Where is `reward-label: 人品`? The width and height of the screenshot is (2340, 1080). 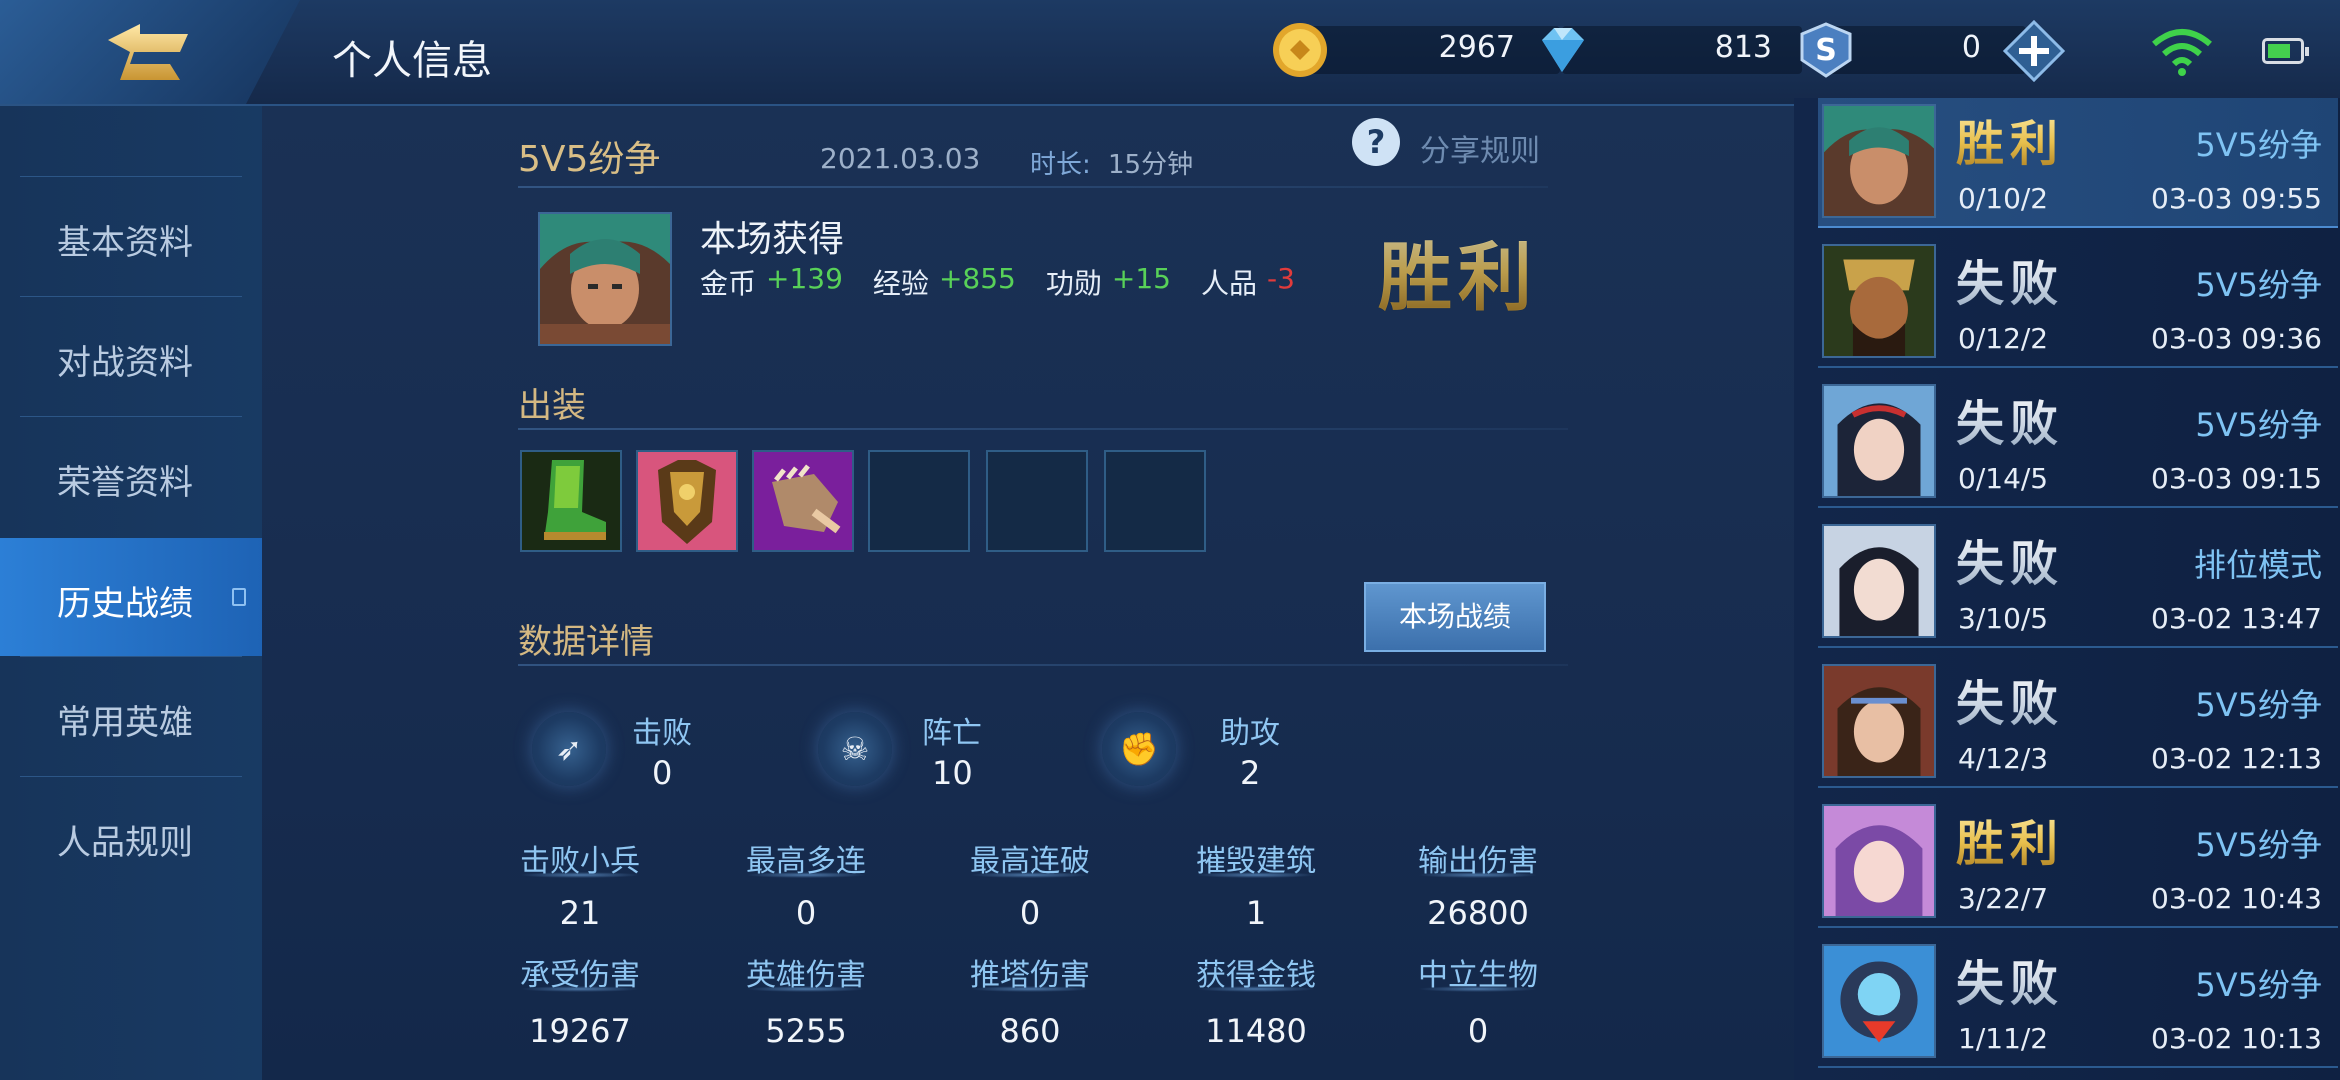
reward-label: 人品 is located at coordinates (1228, 283).